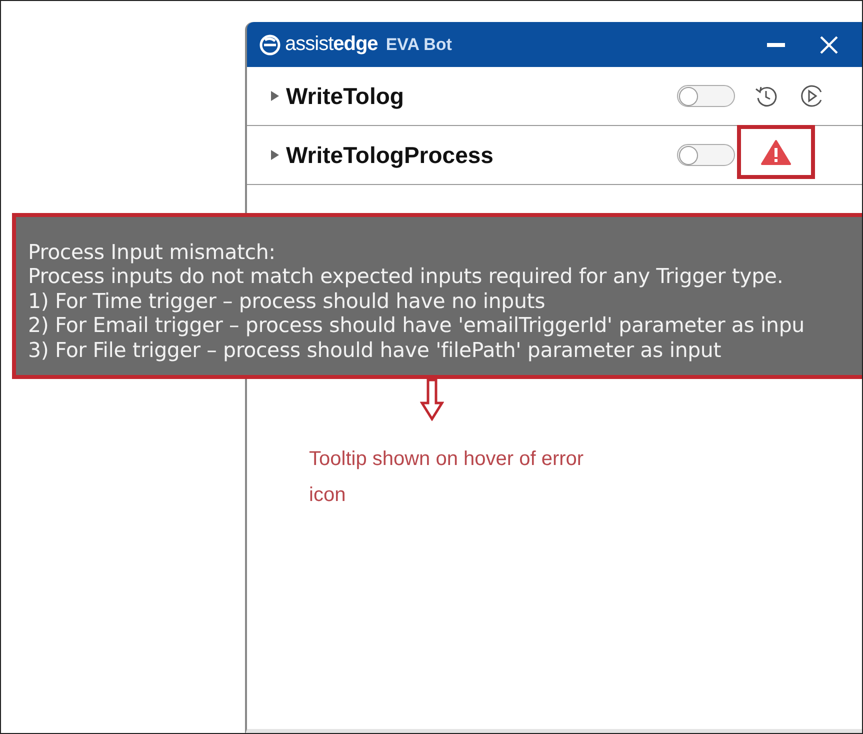  I want to click on logo-icon, so click(270, 45).